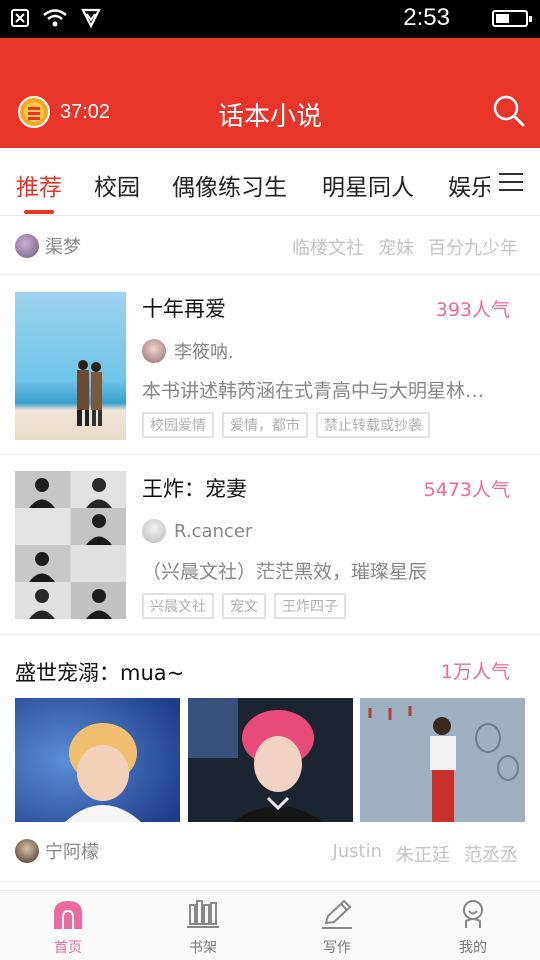 This screenshot has width=540, height=960. What do you see at coordinates (373, 425) in the screenshot?
I see `book-tag: 禁止转载或抄袭` at bounding box center [373, 425].